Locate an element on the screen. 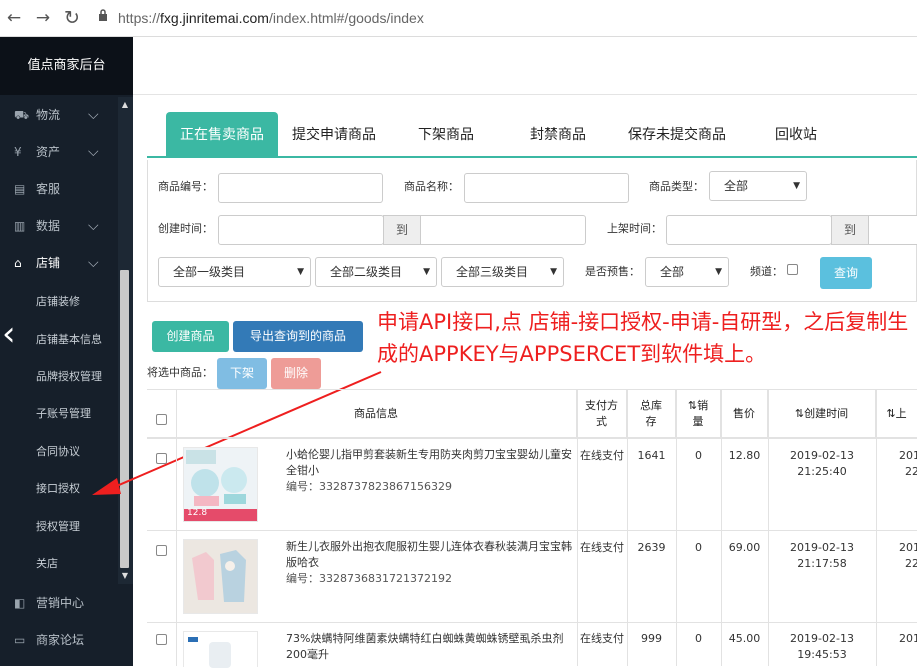  product-name: 小蛤伦婴儿指甲剪套装新生专用防夹肉剪刀宝宝婴幼儿童安全钳小 is located at coordinates (431, 463).